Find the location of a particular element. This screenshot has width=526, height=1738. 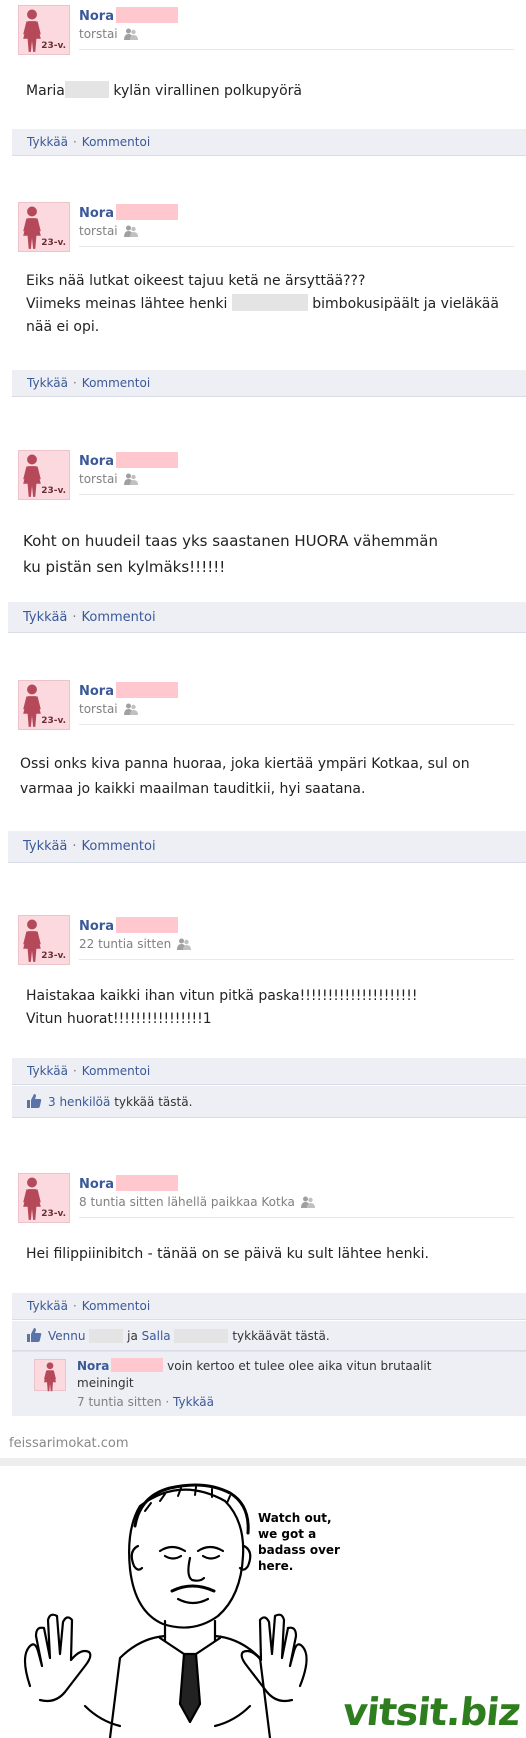

comment-author: Nora is located at coordinates (93, 1366).